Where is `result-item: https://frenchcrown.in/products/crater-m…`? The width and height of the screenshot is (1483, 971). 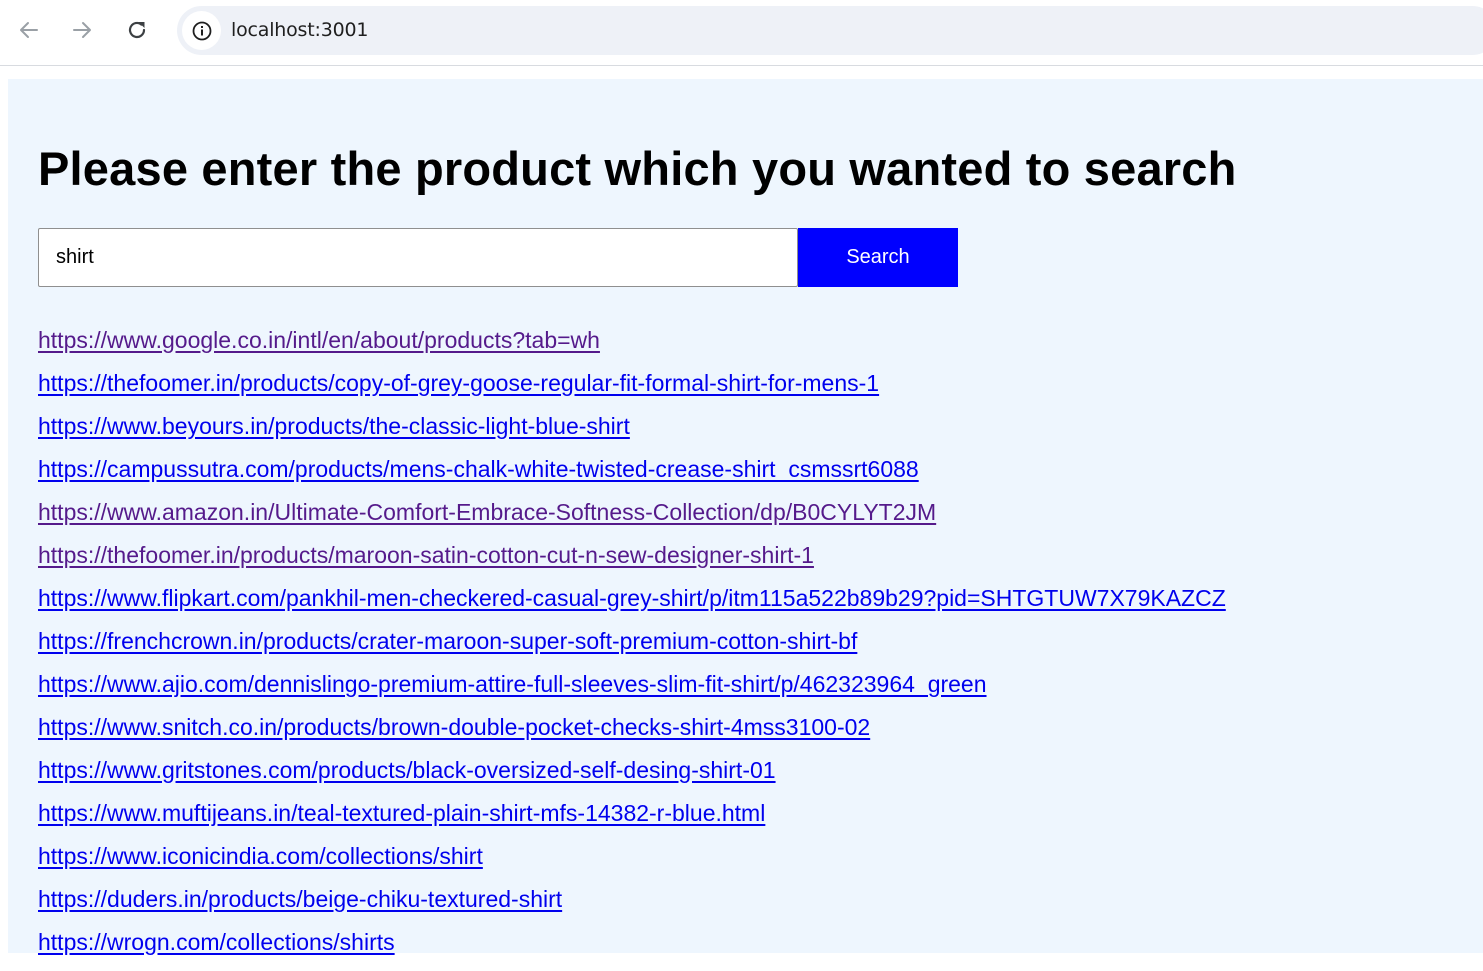 result-item: https://frenchcrown.in/products/crater-m… is located at coordinates (632, 648).